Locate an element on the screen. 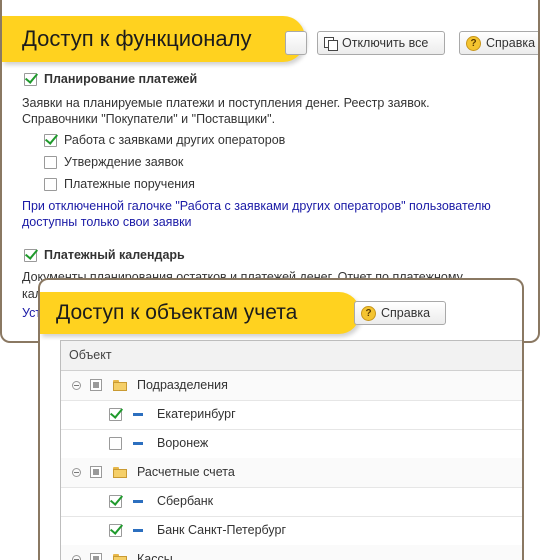 This screenshot has height=560, width=540. copy-icon is located at coordinates (331, 43).